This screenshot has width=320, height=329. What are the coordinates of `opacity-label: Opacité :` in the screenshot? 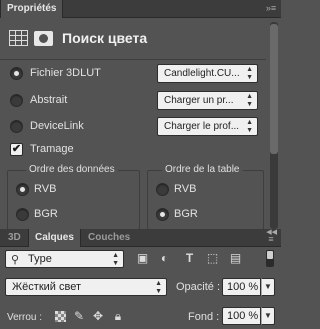 It's located at (198, 287).